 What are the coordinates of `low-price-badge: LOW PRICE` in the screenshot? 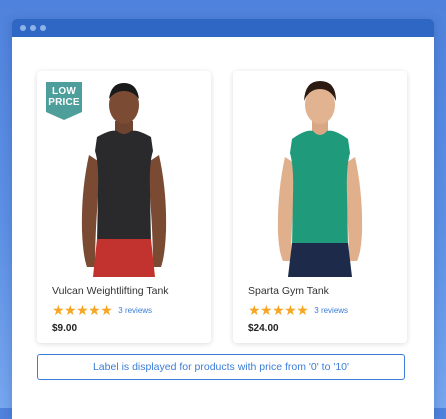 It's located at (64, 97).